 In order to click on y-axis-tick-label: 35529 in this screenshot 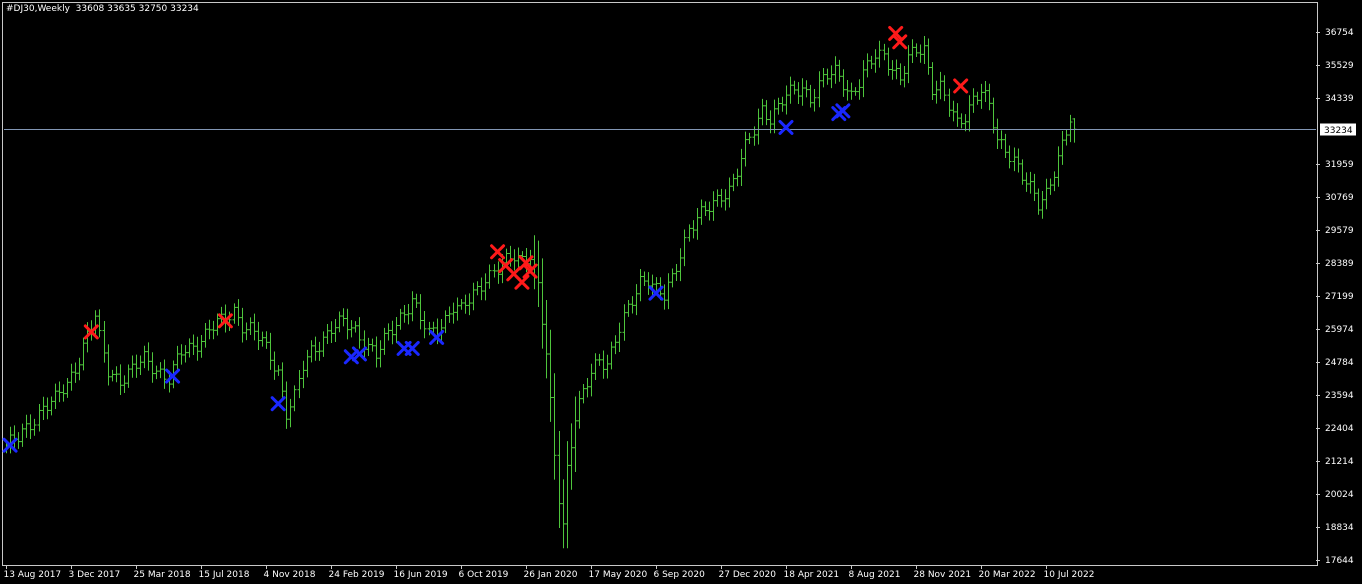, I will do `click(1339, 66)`.